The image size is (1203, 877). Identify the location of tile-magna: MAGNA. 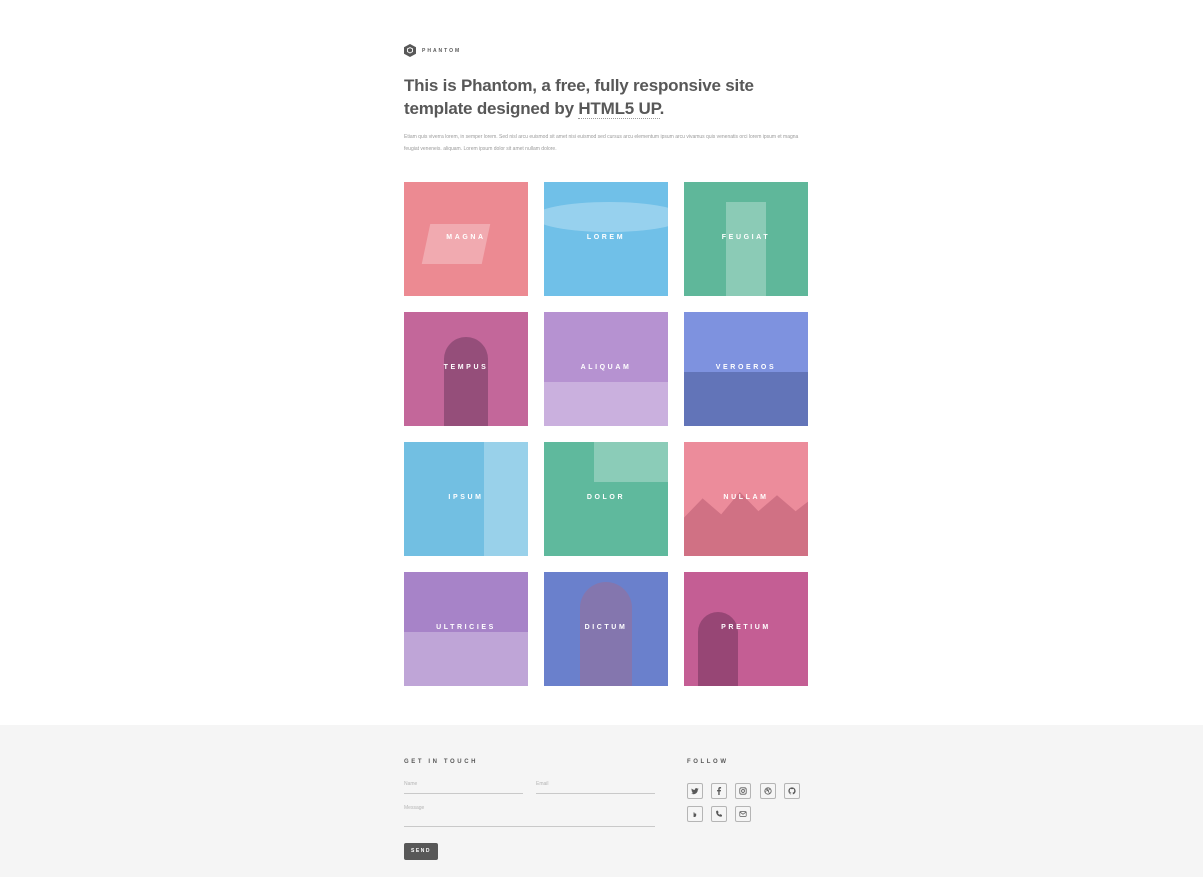
(466, 239).